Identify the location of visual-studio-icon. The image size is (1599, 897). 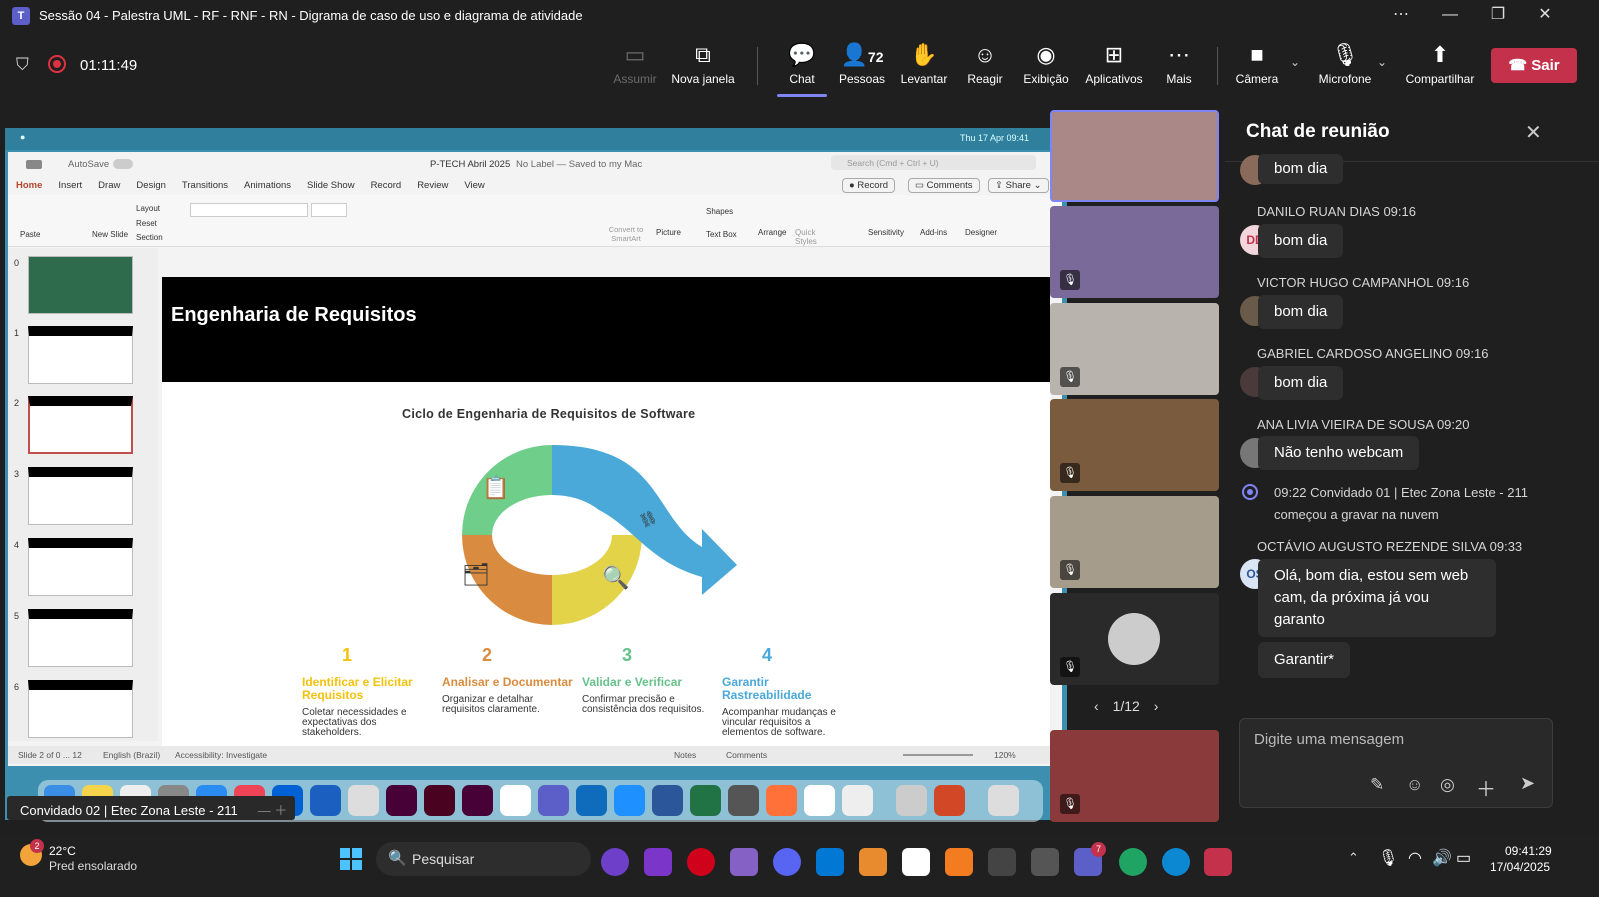
(744, 862).